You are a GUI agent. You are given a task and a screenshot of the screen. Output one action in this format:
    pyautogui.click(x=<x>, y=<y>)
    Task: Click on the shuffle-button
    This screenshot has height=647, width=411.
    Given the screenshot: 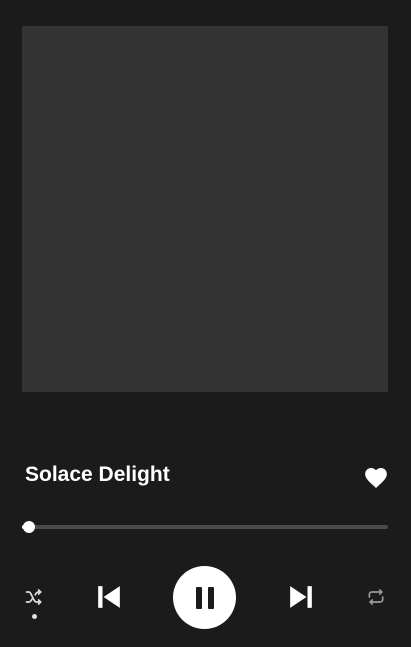 What is the action you would take?
    pyautogui.click(x=34, y=597)
    